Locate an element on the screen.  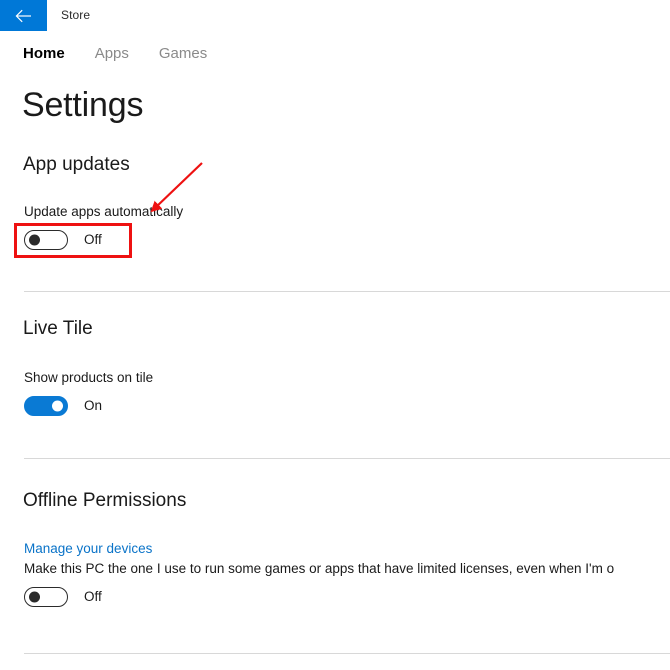
update-apps-automatically-toggle is located at coordinates (46, 240).